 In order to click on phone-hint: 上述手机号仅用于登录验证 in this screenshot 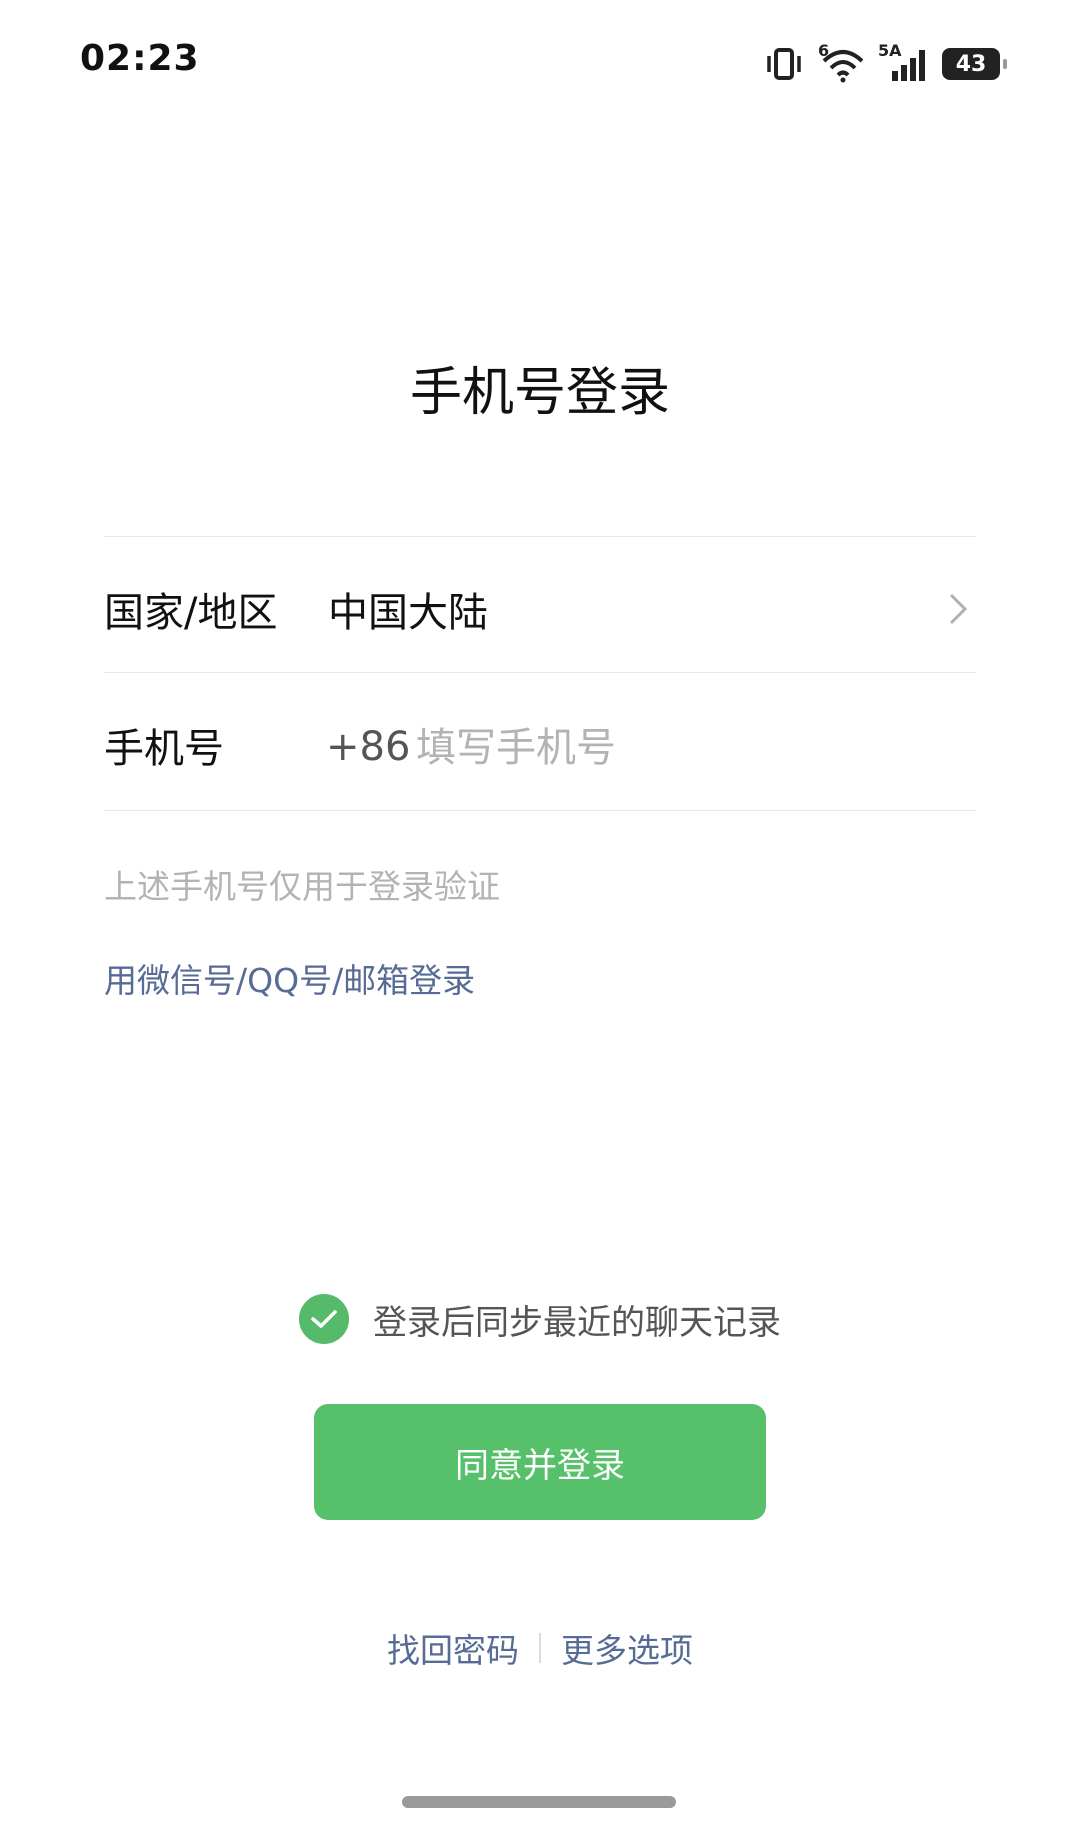, I will do `click(302, 886)`.